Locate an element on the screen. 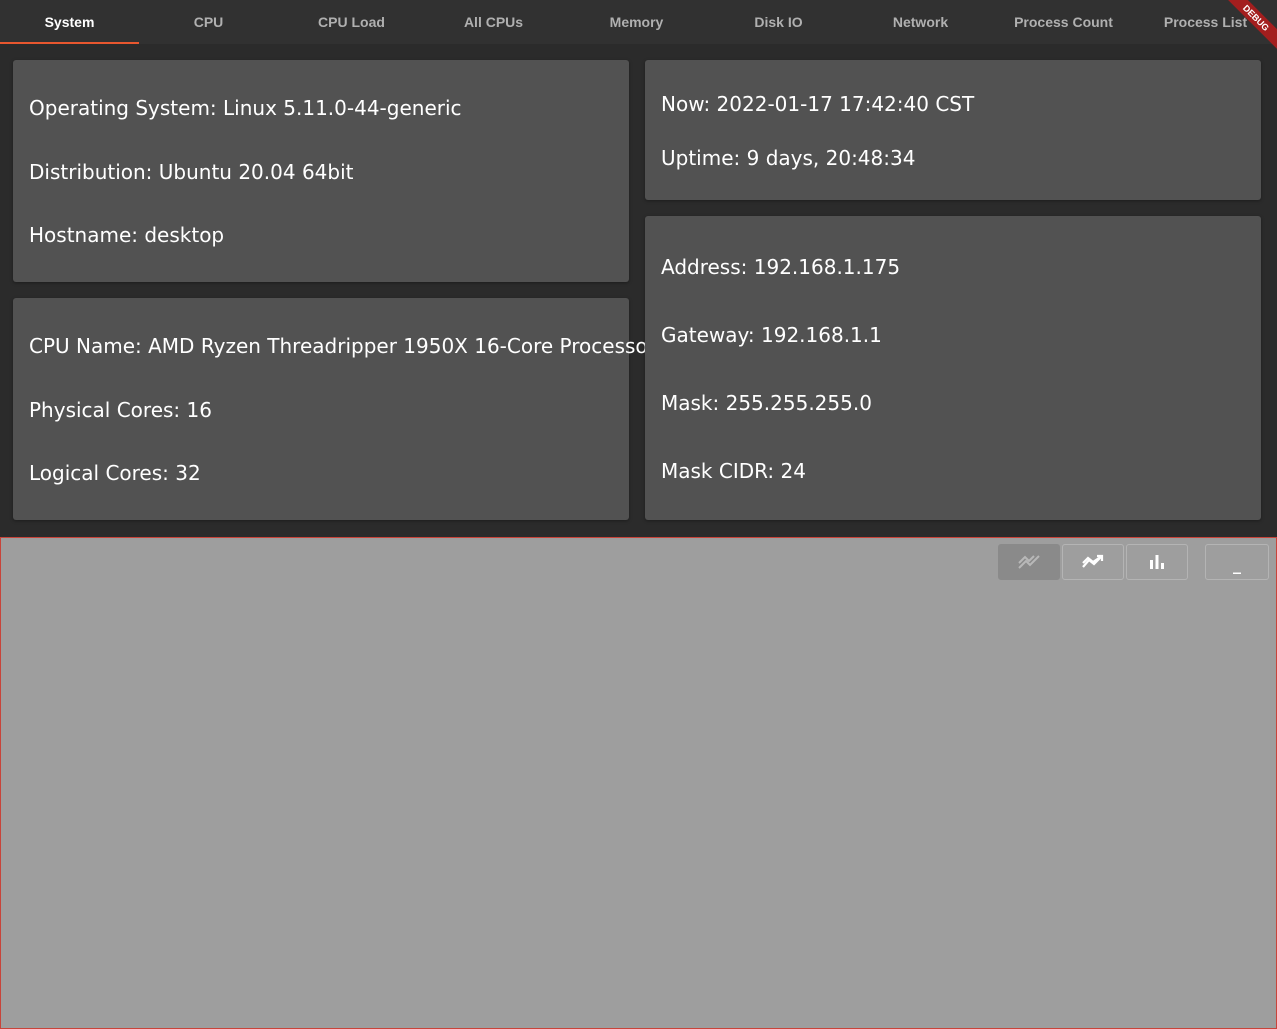 The height and width of the screenshot is (1029, 1277). uptime-text: Uptime: 9 days, 20:48:34 is located at coordinates (788, 158).